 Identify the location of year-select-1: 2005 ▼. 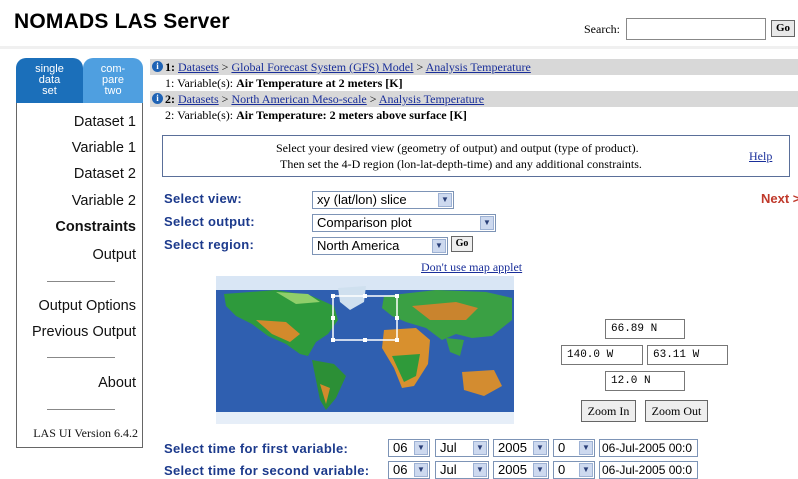
(521, 448).